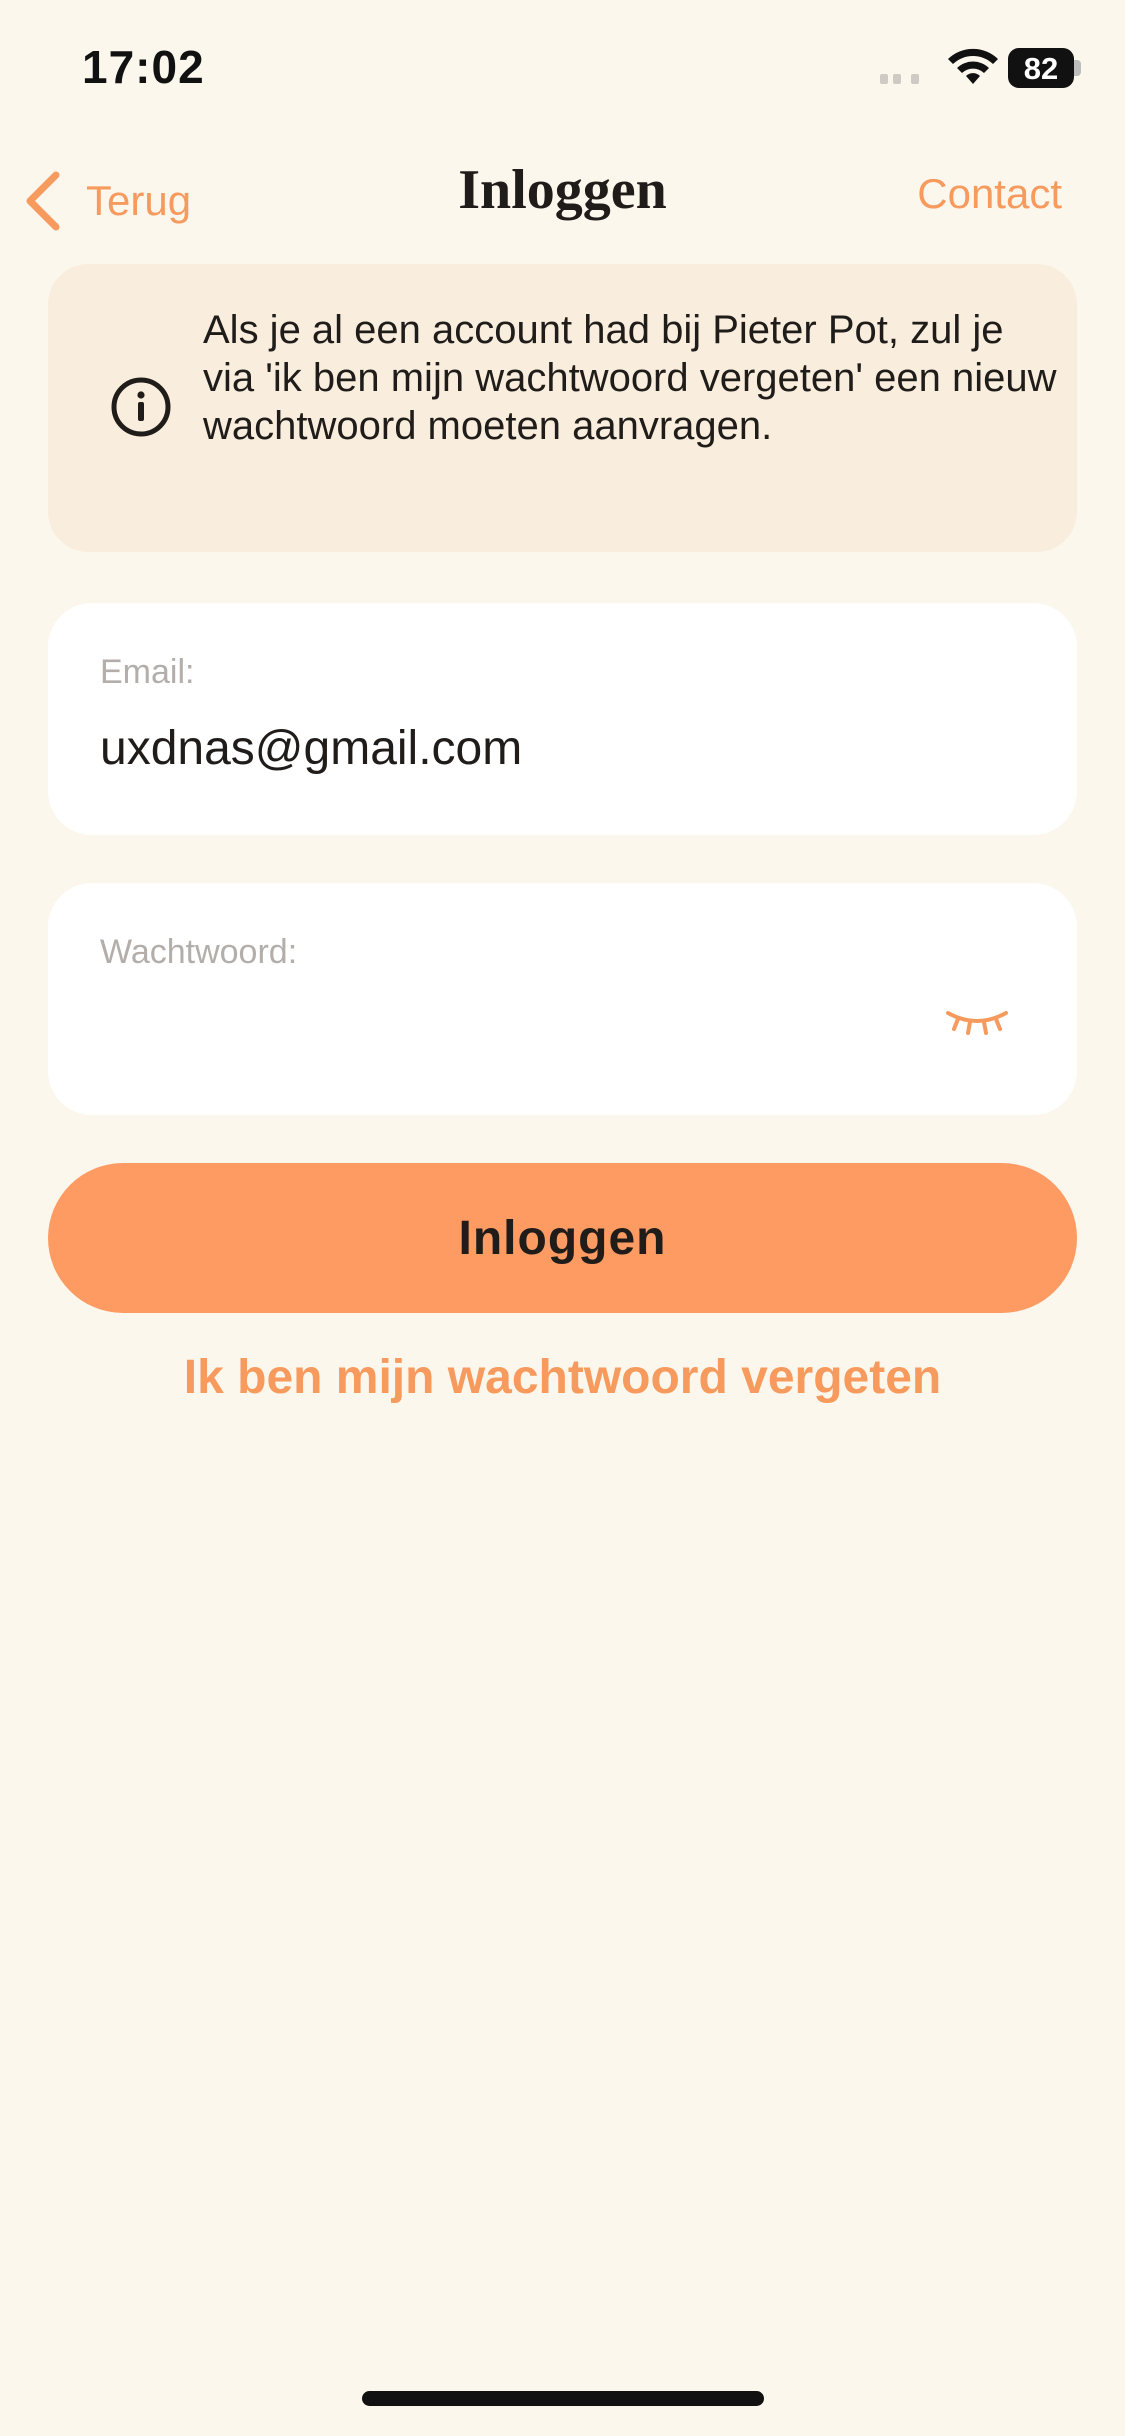  Describe the element at coordinates (977, 1023) in the screenshot. I see `eye-closed-icon` at that location.